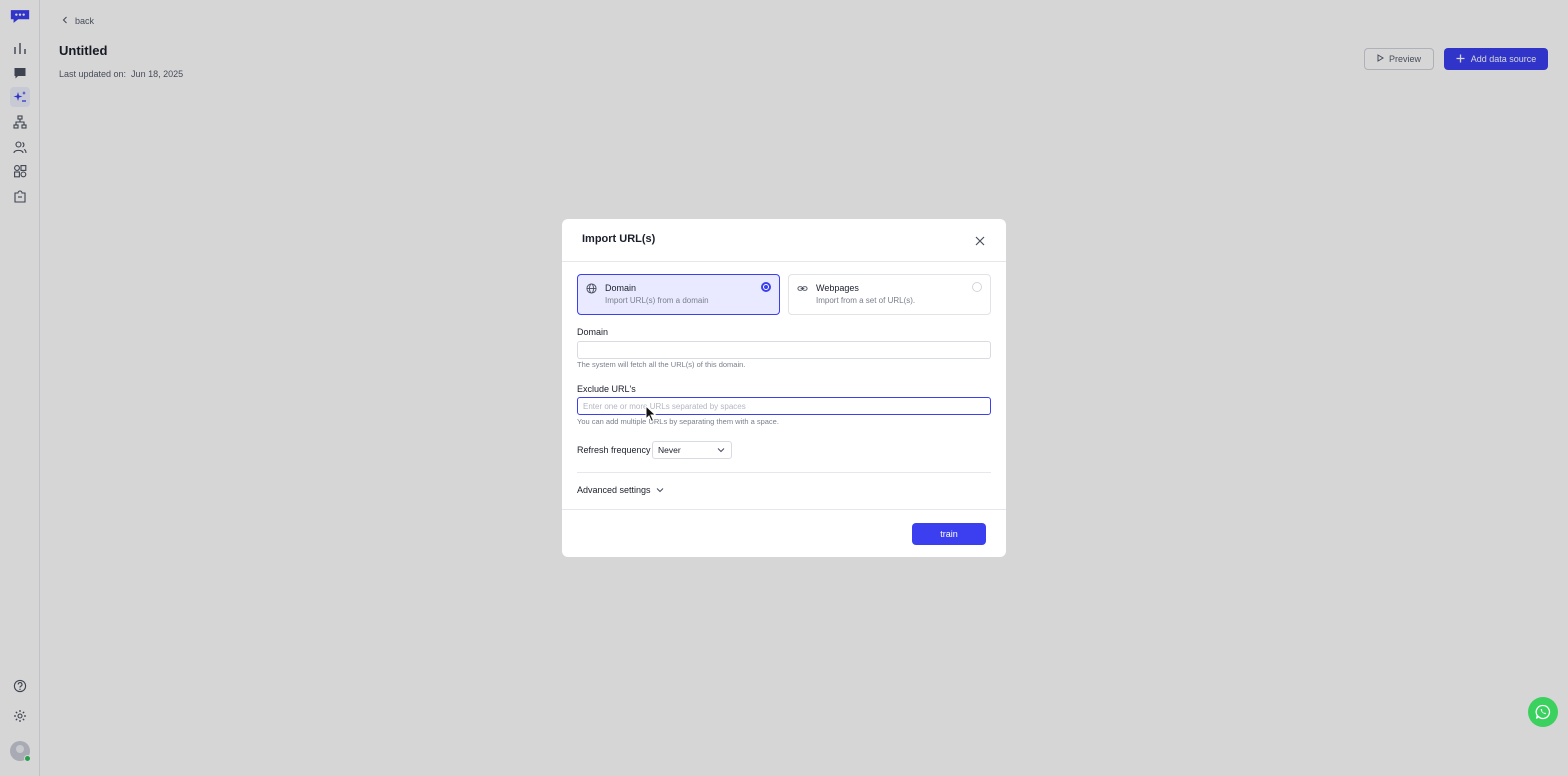 This screenshot has height=776, width=1568. What do you see at coordinates (692, 450) in the screenshot?
I see `refresh-frequency-select: Never` at bounding box center [692, 450].